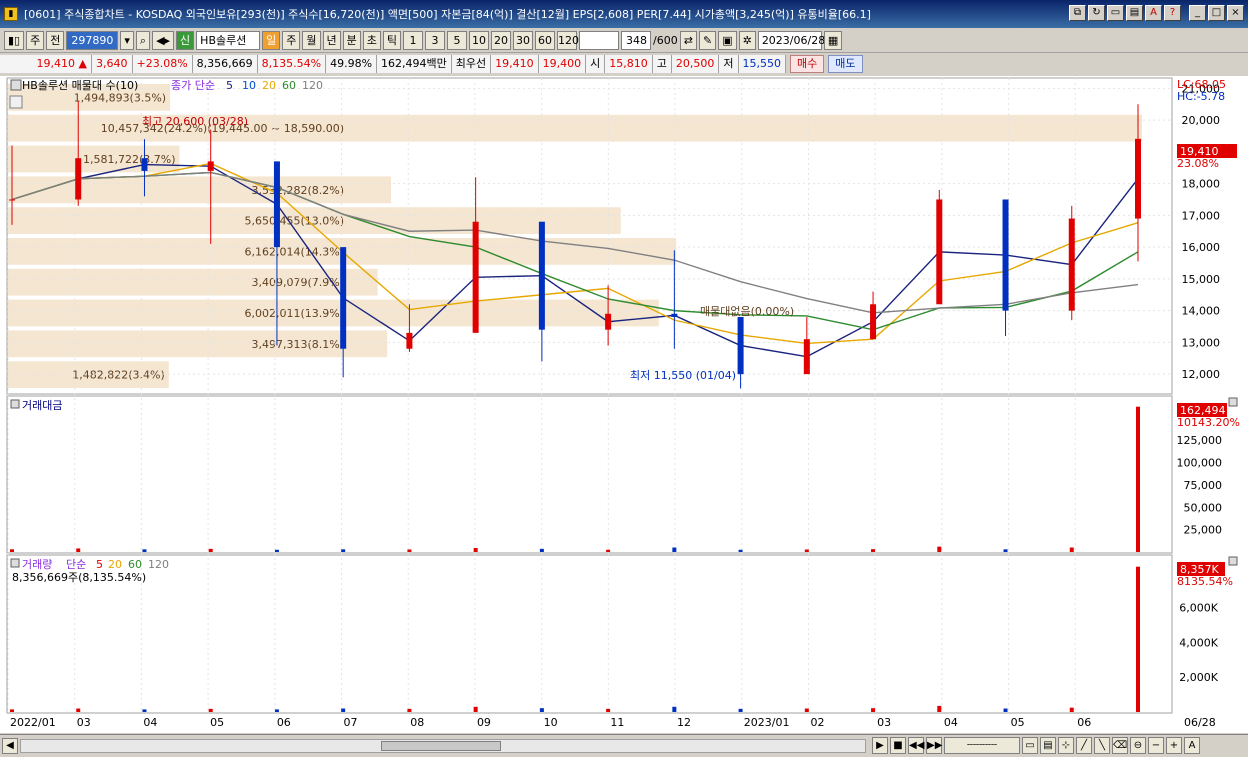 The height and width of the screenshot is (757, 1248). What do you see at coordinates (479, 40) in the screenshot?
I see `interval-10: 10` at bounding box center [479, 40].